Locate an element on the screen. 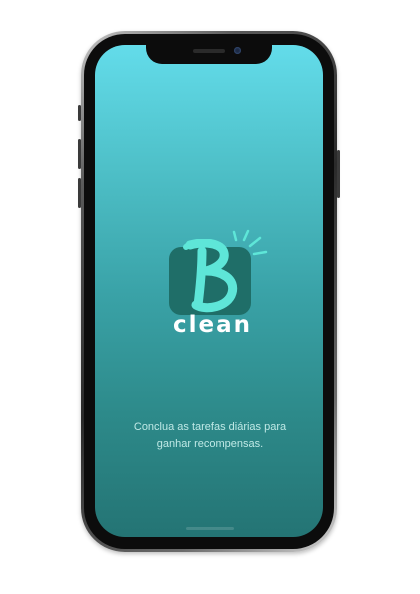 This screenshot has width=420, height=594. earpiece-speaker is located at coordinates (209, 51).